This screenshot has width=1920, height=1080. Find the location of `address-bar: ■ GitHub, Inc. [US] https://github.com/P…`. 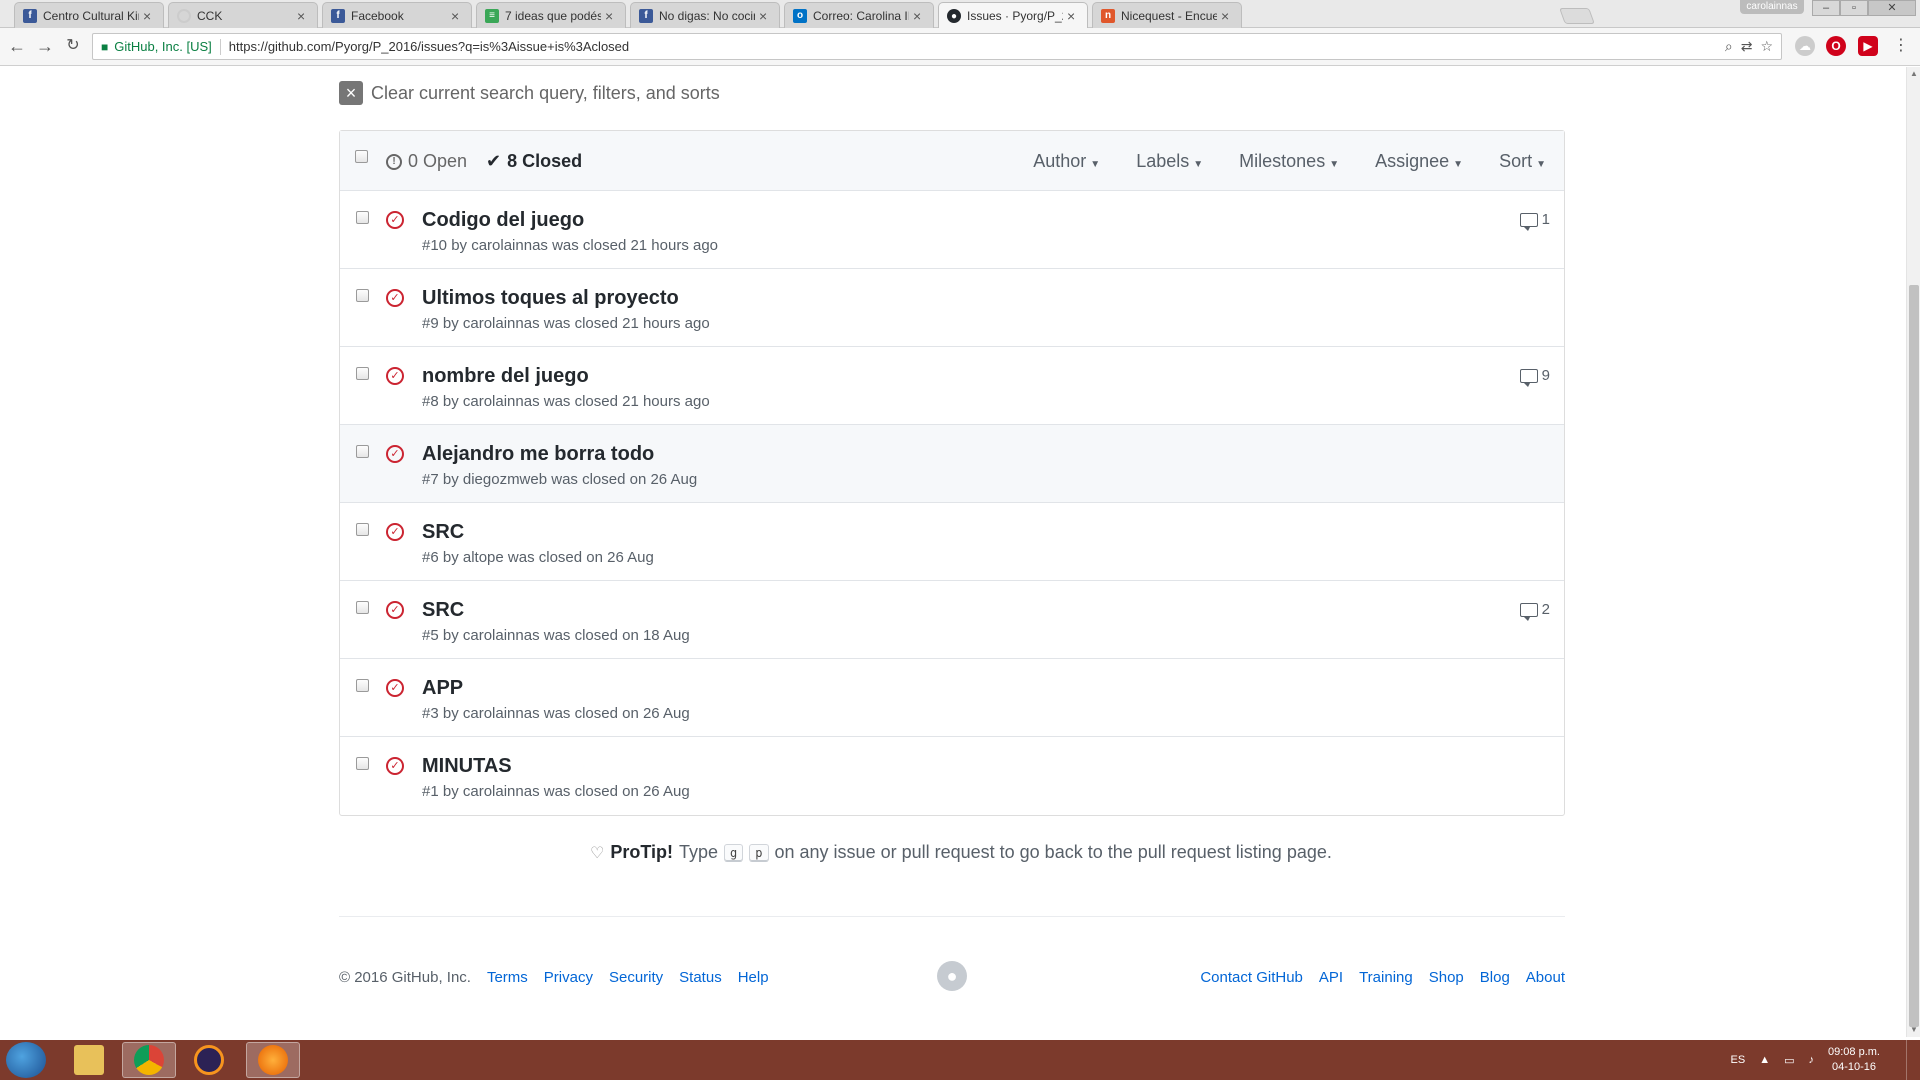

address-bar: ■ GitHub, Inc. [US] https://github.com/P… is located at coordinates (937, 46).